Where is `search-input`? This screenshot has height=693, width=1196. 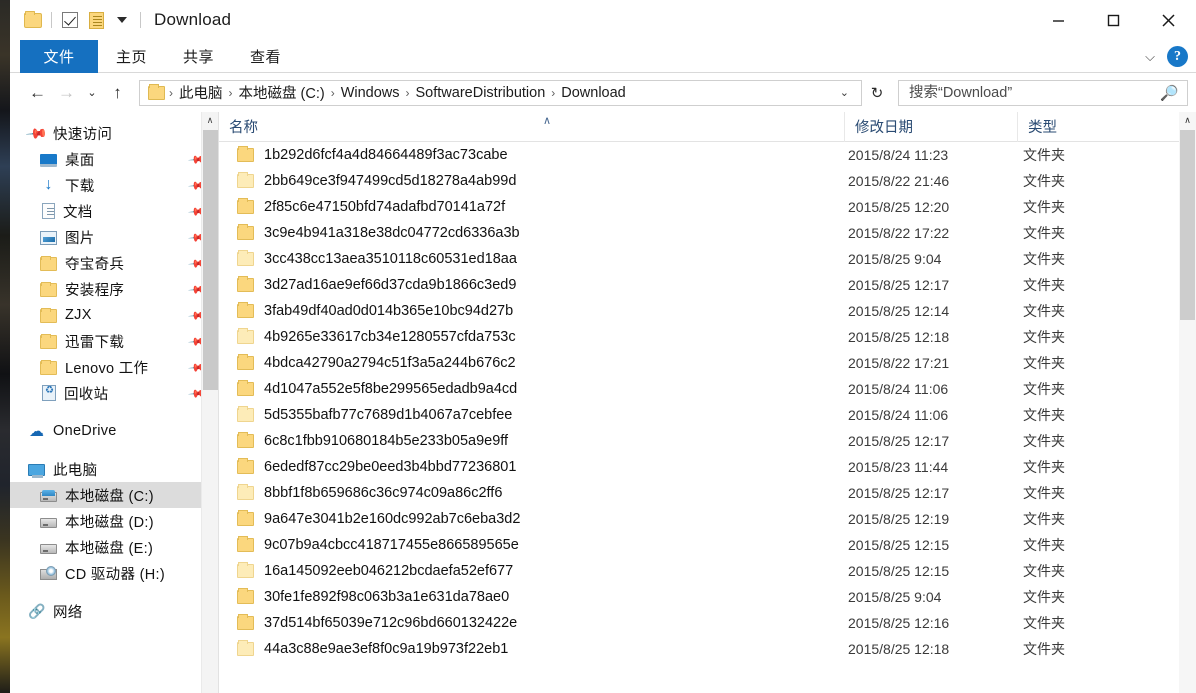 search-input is located at coordinates (1034, 92).